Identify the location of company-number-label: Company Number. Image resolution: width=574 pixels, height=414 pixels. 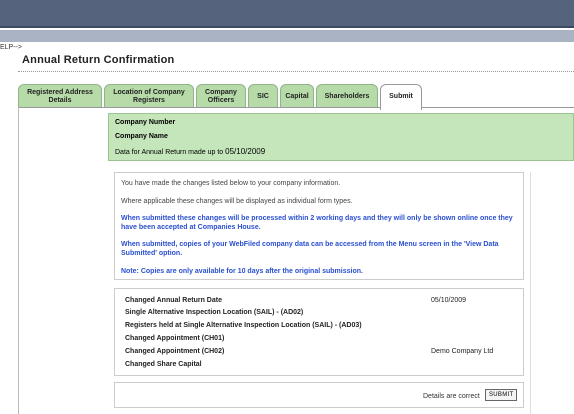
(145, 122).